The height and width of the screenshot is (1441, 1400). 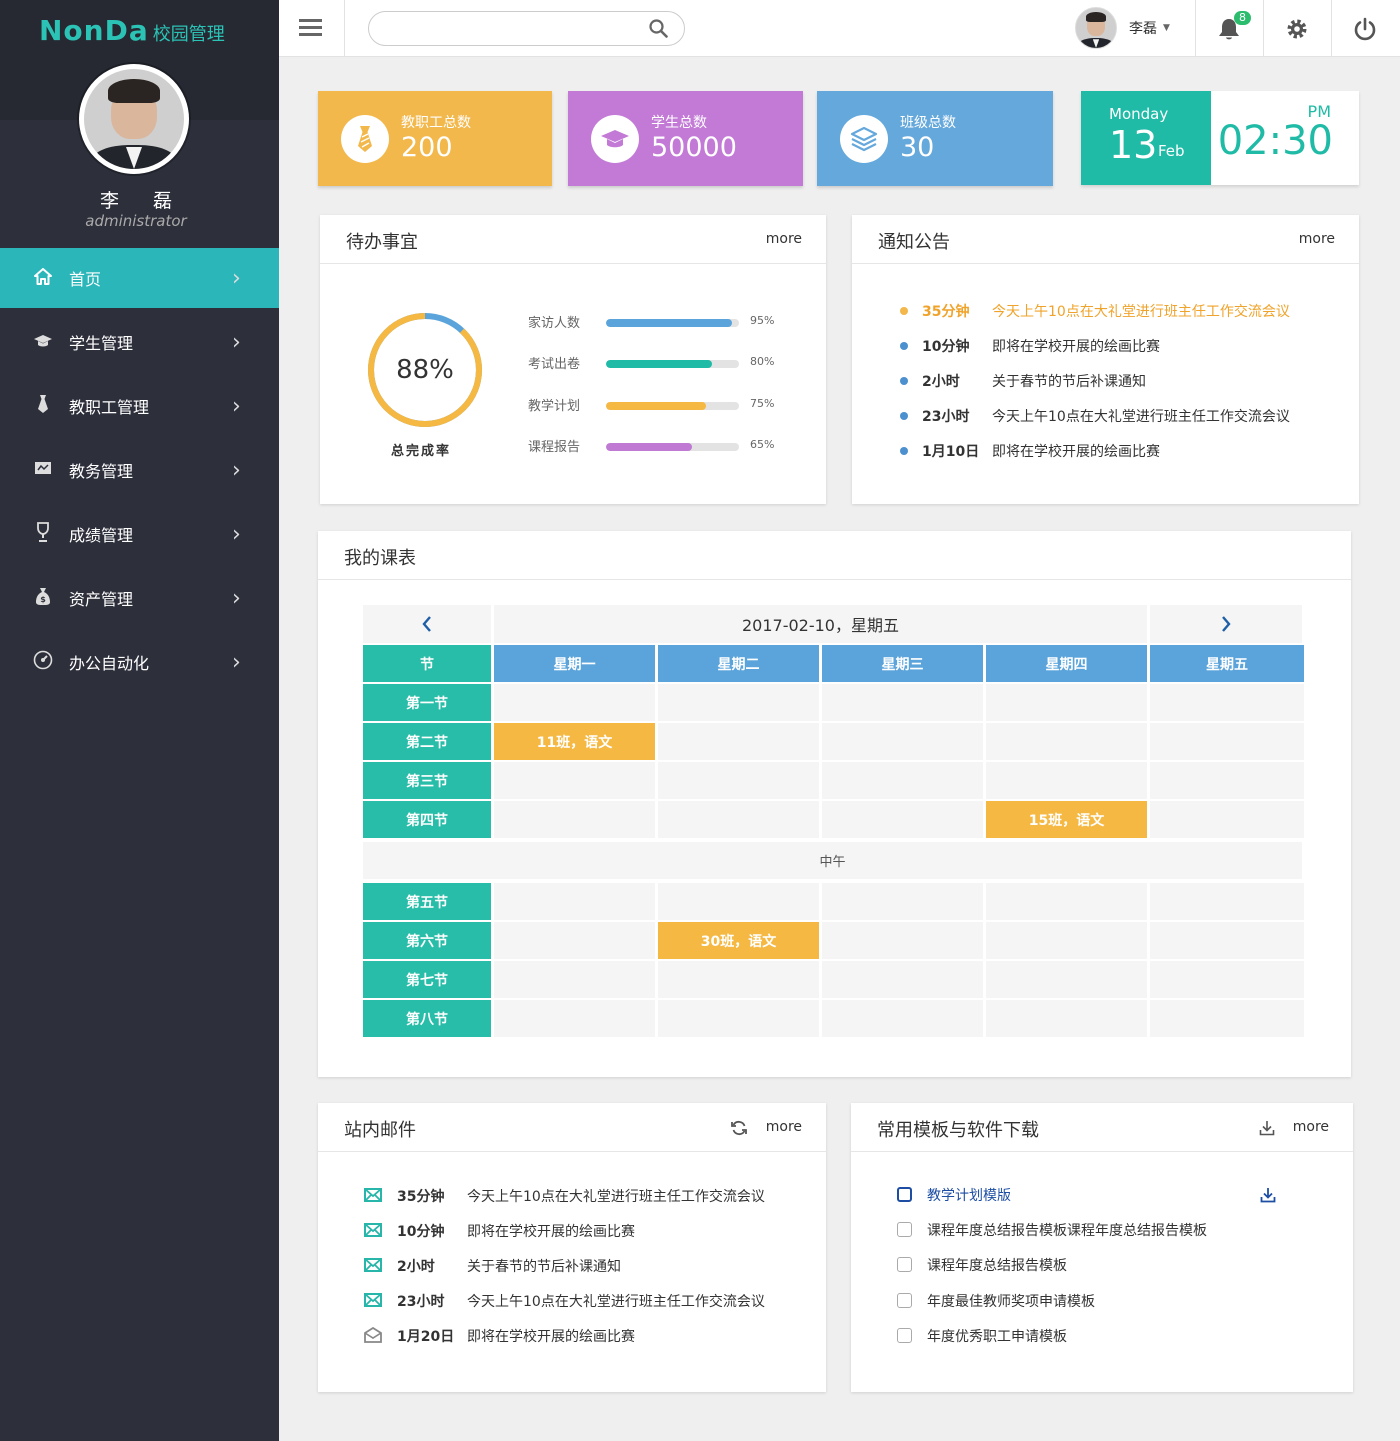 What do you see at coordinates (312, 28) in the screenshot?
I see `menu-toggle-button` at bounding box center [312, 28].